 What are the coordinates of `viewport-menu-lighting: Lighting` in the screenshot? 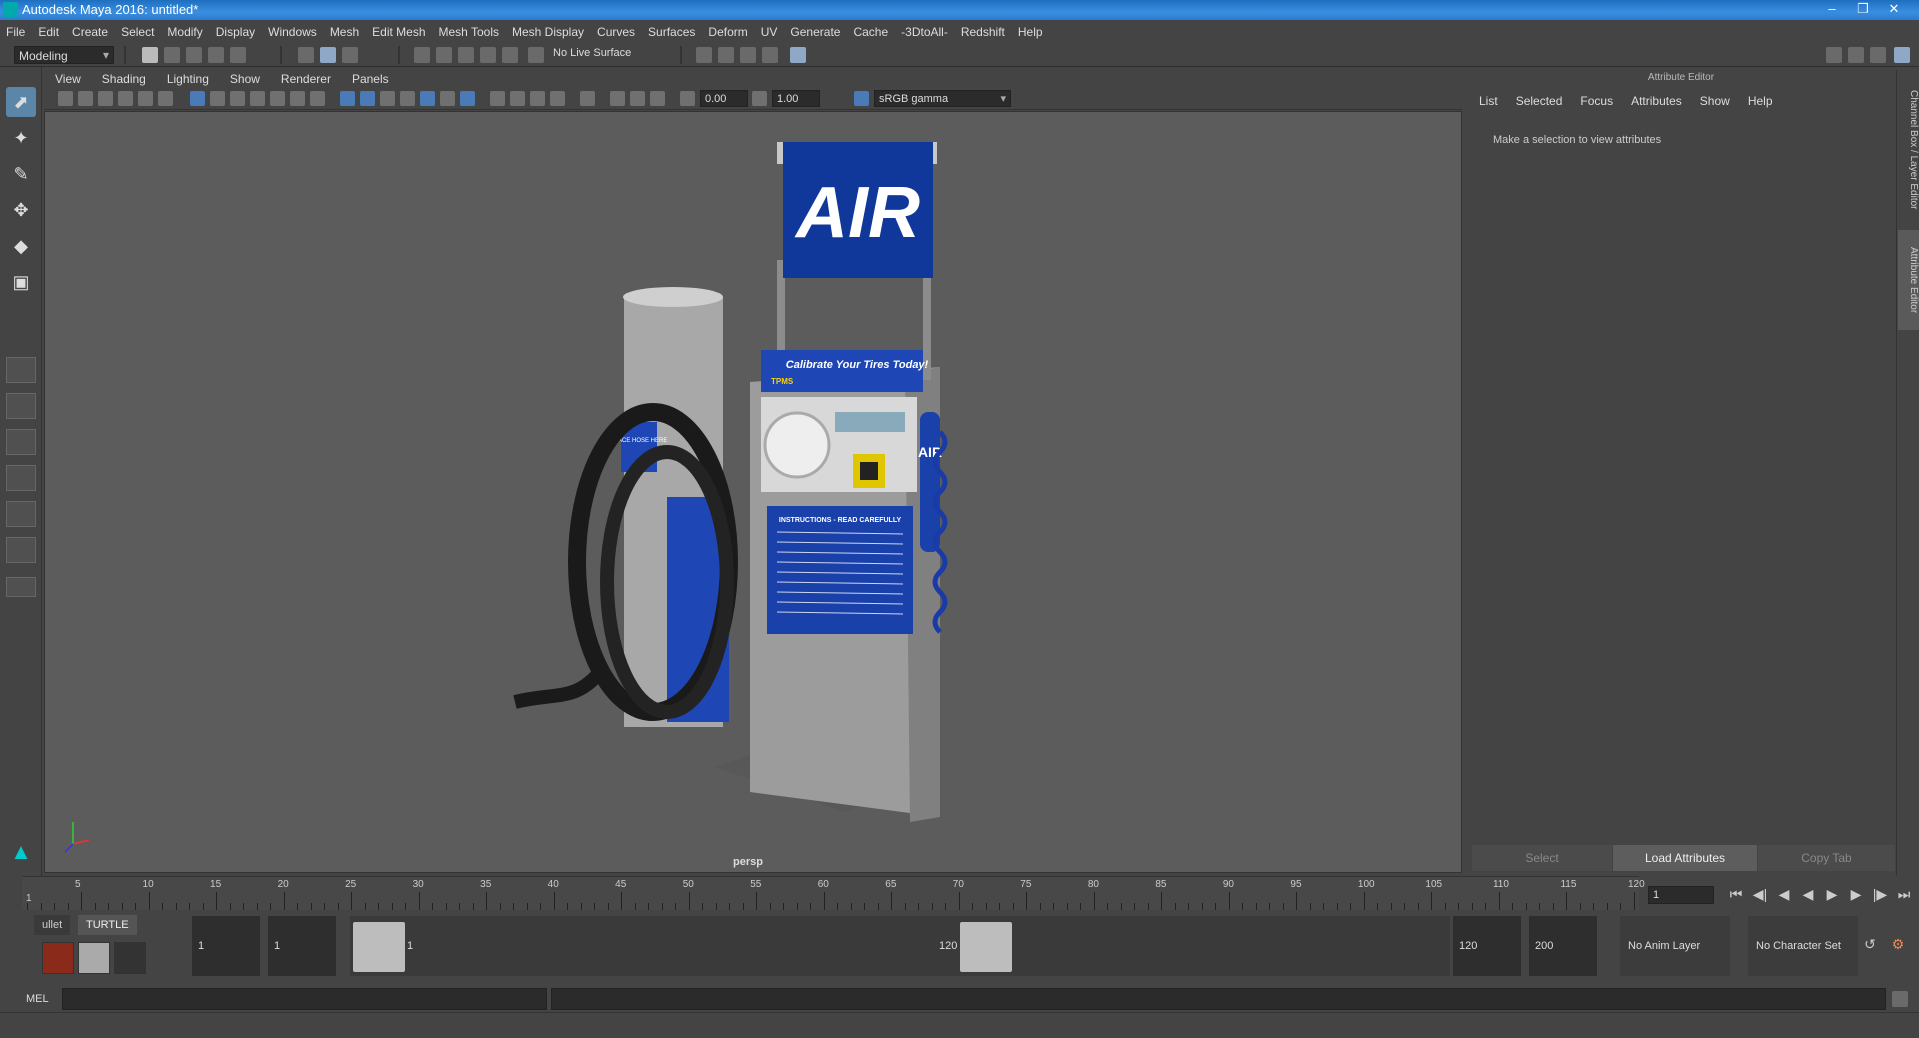 It's located at (188, 79).